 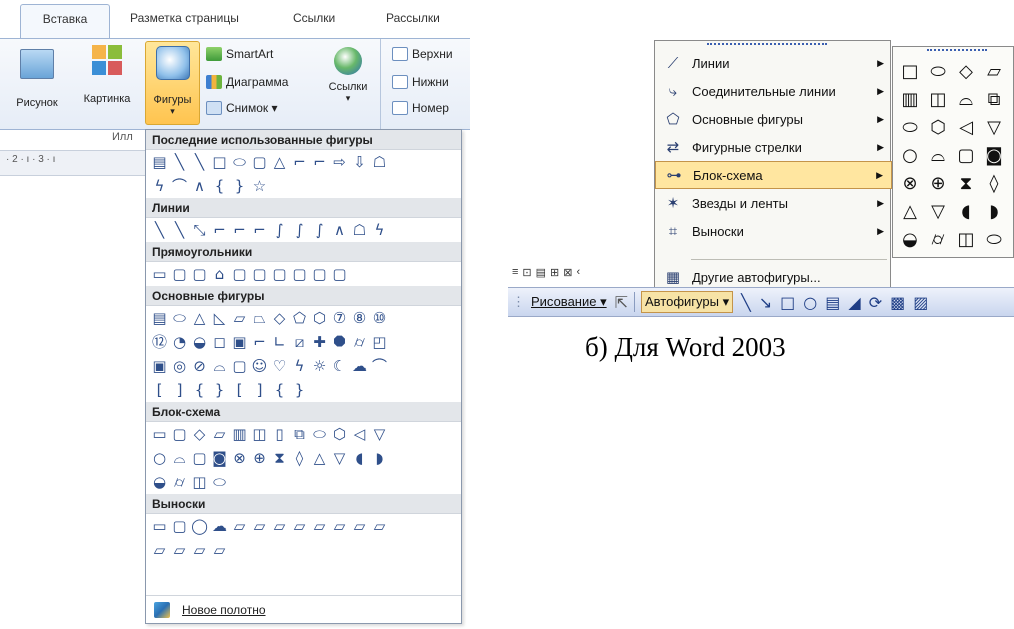 I want to click on drawing-tool-icon: ╲, so click(x=746, y=302).